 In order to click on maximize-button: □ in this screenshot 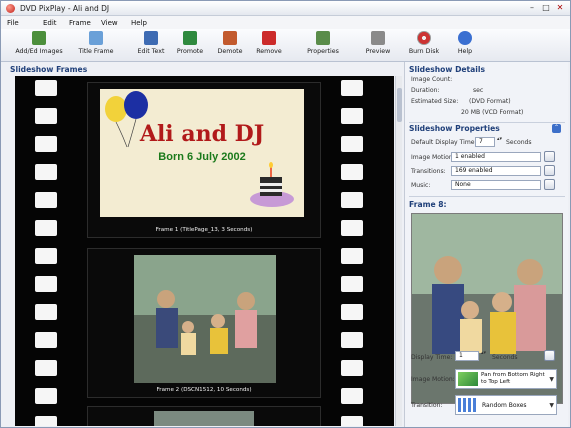, I will do `click(546, 8)`.